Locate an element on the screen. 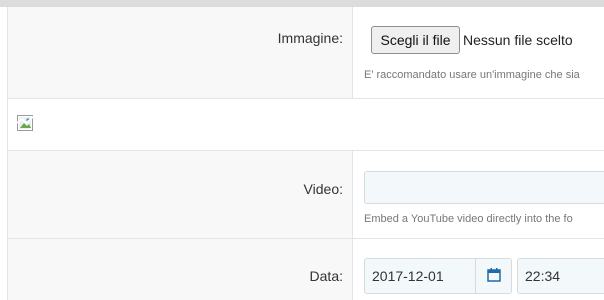  calendar-button is located at coordinates (493, 276).